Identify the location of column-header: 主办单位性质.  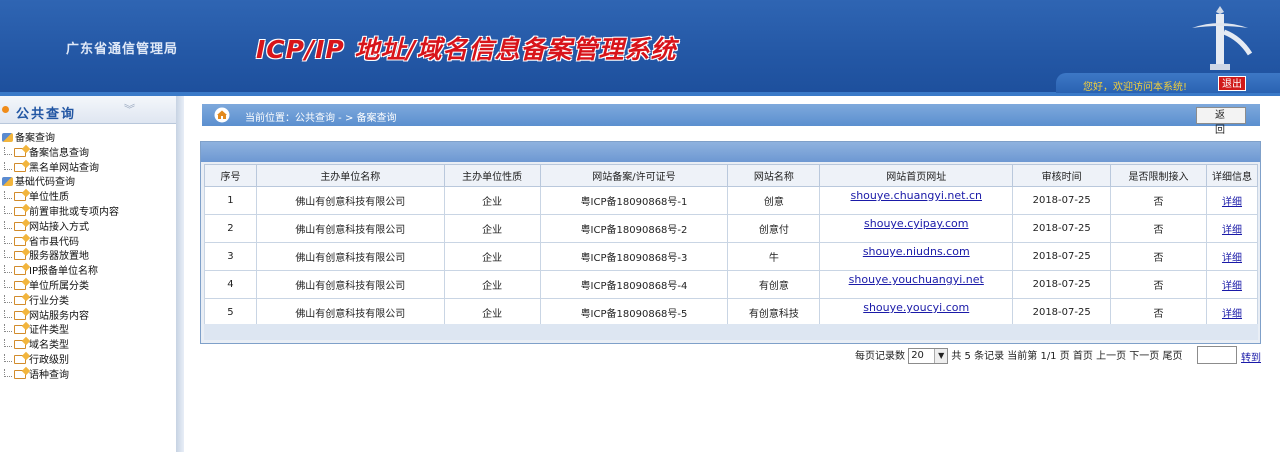
(492, 175).